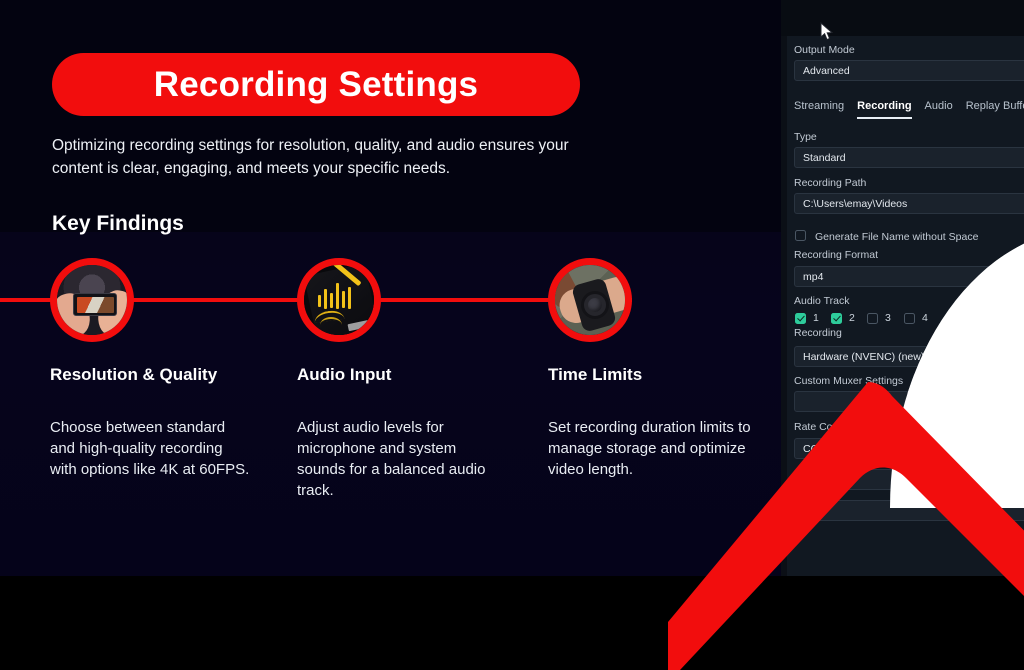  What do you see at coordinates (836, 318) in the screenshot?
I see `audio-track-2-checkbox` at bounding box center [836, 318].